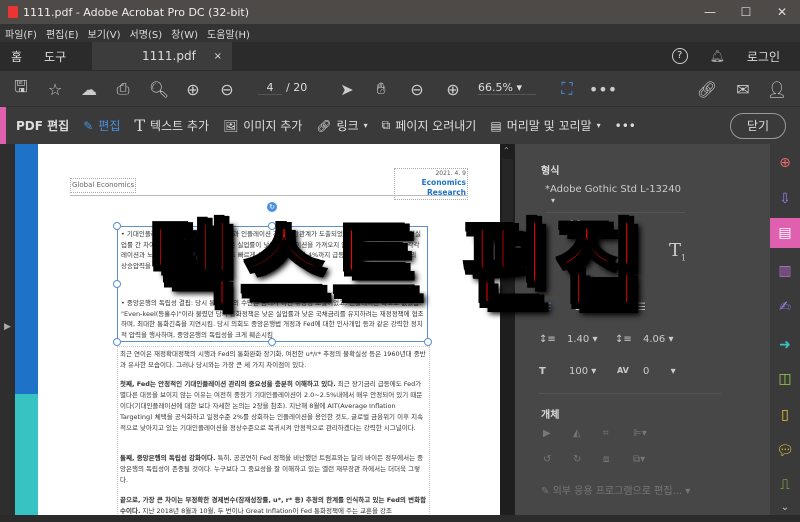 The width and height of the screenshot is (800, 522). Describe the element at coordinates (785, 307) in the screenshot. I see `fill-sign-icon: ✍︎` at that location.